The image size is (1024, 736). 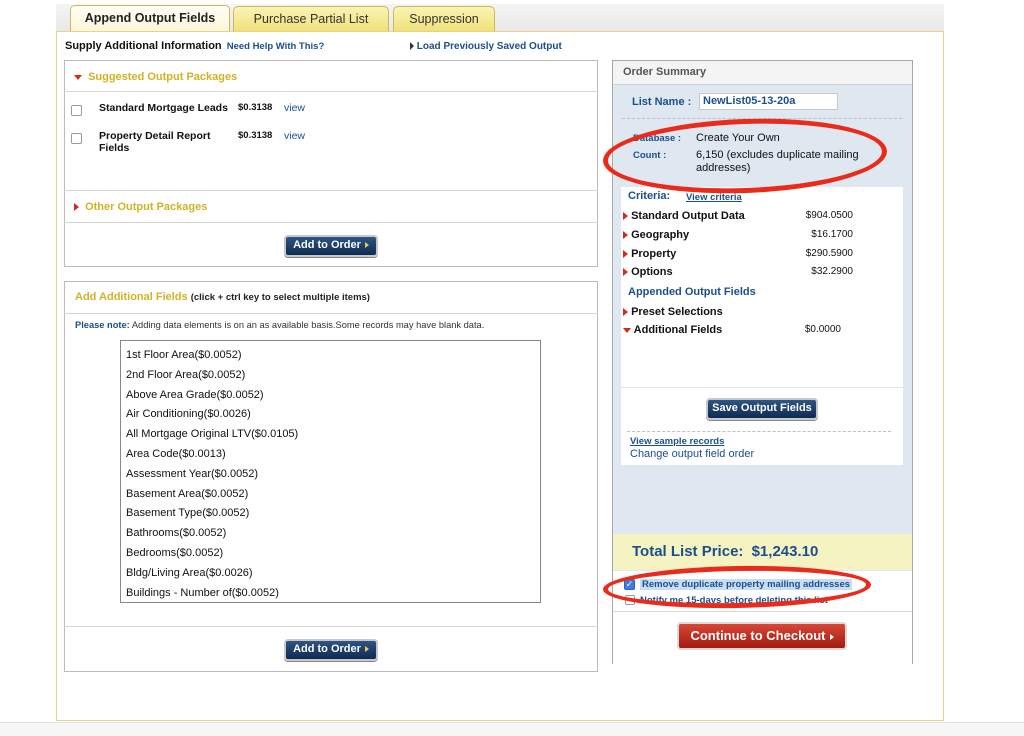 I want to click on total-price: Total List Price: $1,243.10, so click(x=725, y=551).